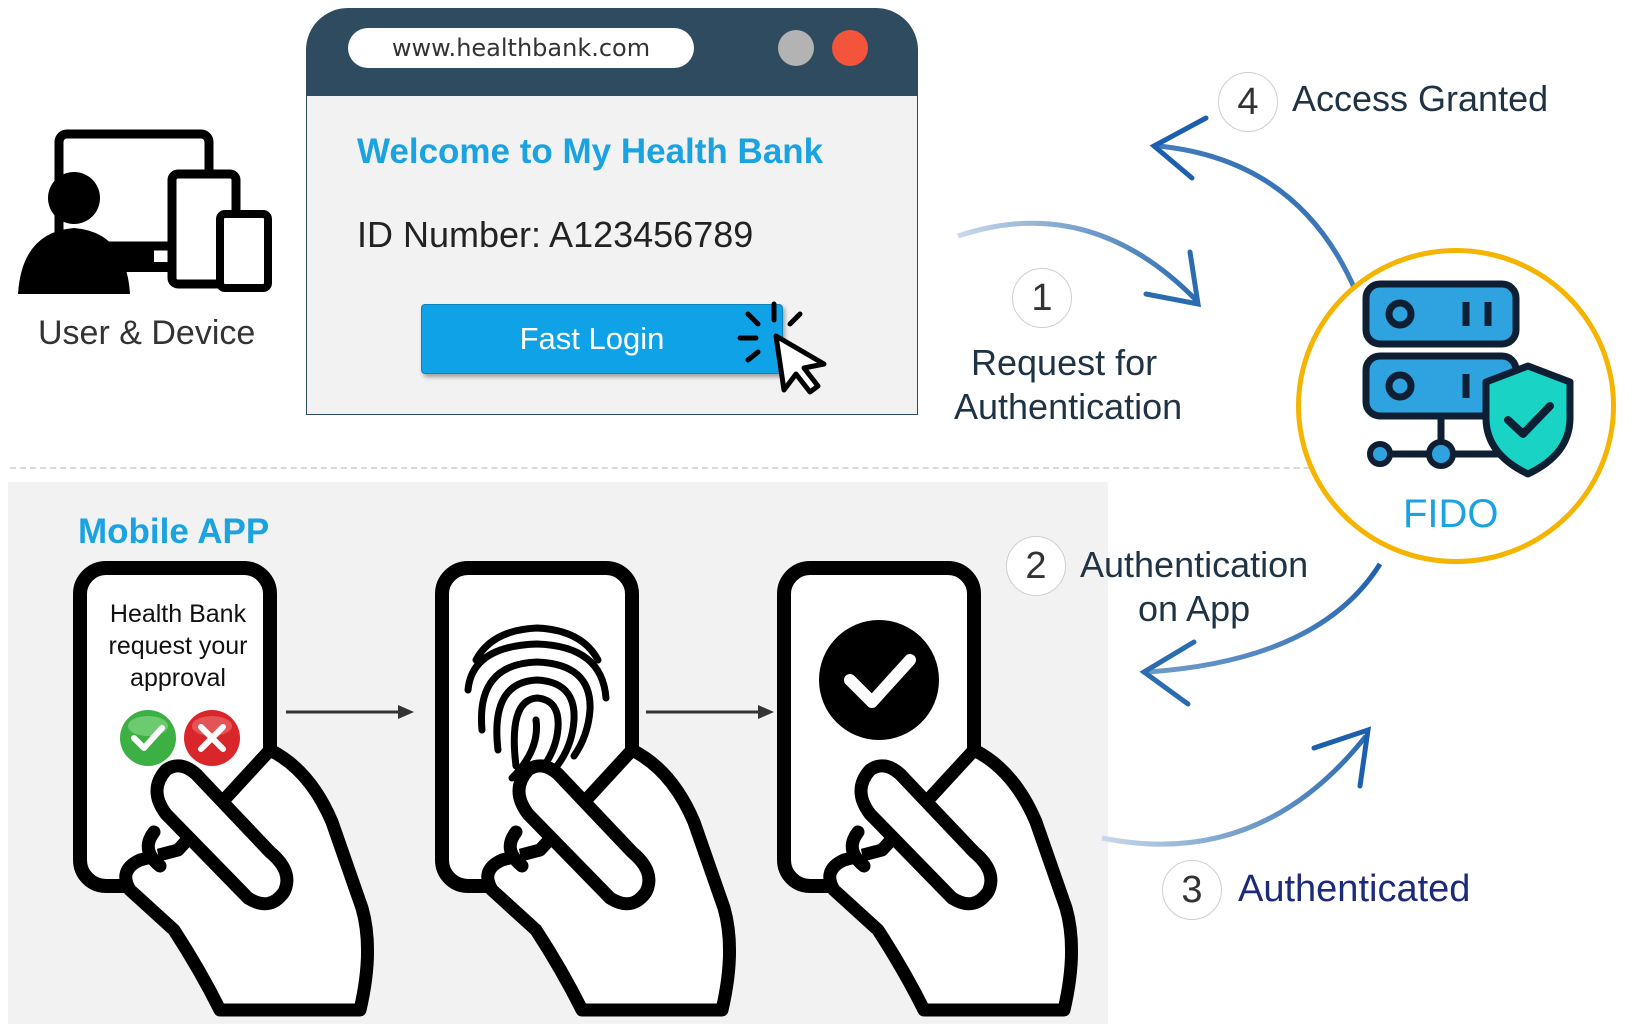  What do you see at coordinates (212, 738) in the screenshot?
I see `reject-icon` at bounding box center [212, 738].